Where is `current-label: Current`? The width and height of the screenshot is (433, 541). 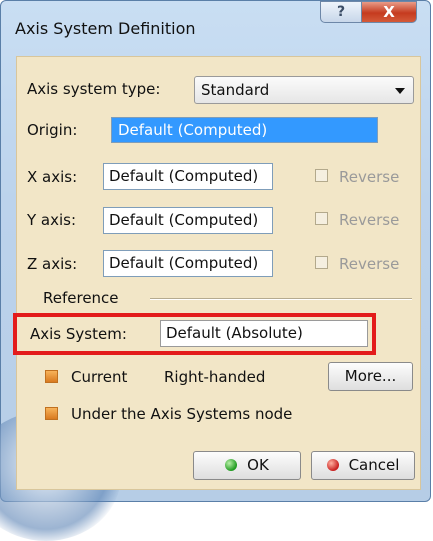
current-label: Current is located at coordinates (99, 377).